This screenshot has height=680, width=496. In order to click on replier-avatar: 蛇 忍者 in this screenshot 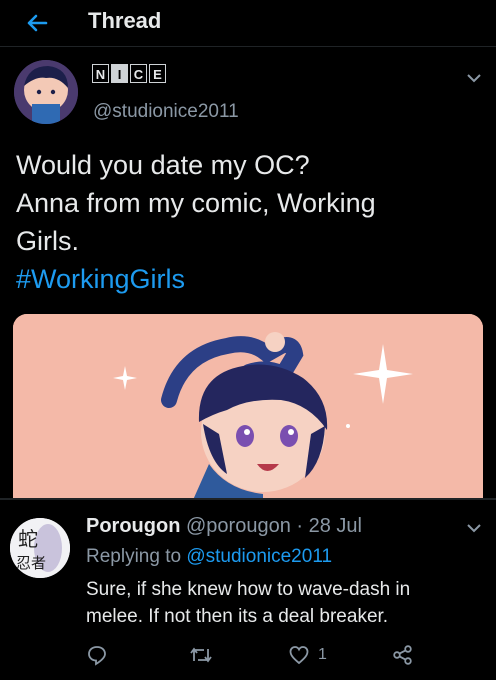, I will do `click(40, 548)`.